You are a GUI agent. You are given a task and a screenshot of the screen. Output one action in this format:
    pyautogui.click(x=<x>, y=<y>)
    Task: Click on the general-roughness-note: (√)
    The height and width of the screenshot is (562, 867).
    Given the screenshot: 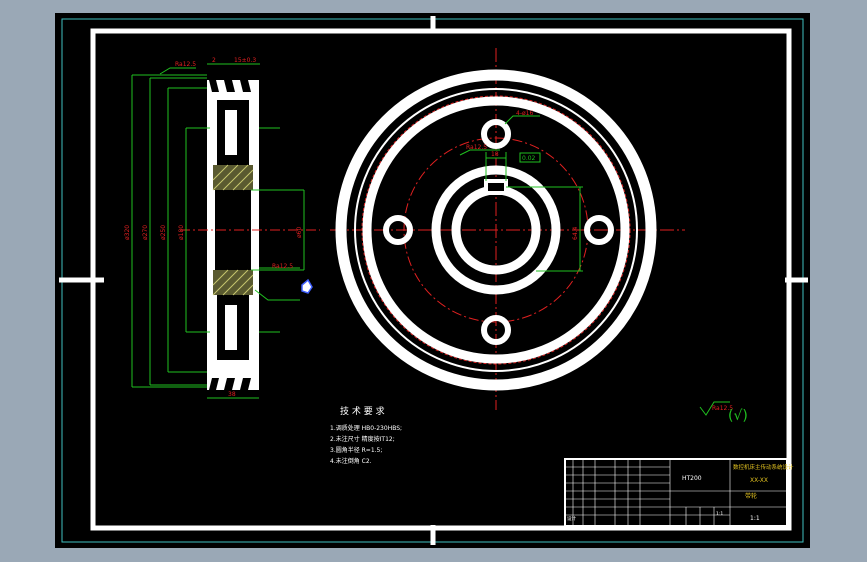 What is the action you would take?
    pyautogui.click(x=738, y=416)
    